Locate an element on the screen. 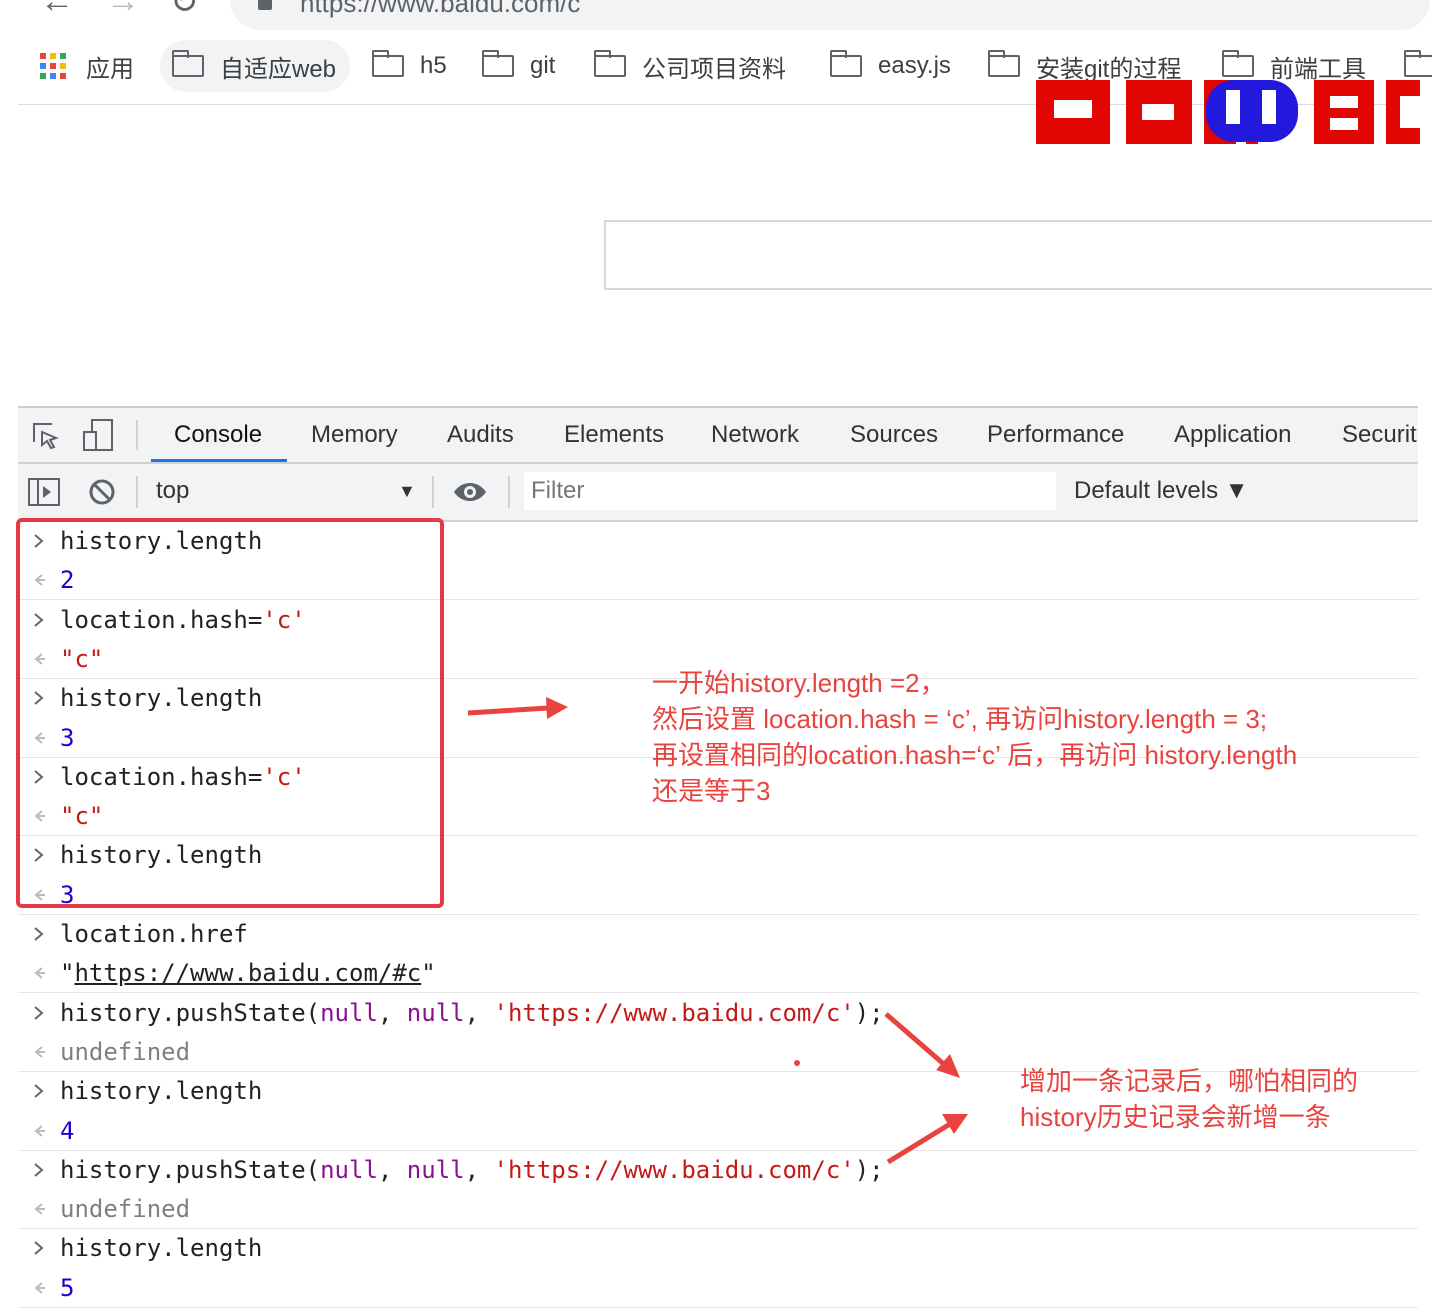 Image resolution: width=1432 pixels, height=1316 pixels. bookmark-item: easy.js is located at coordinates (890, 66).